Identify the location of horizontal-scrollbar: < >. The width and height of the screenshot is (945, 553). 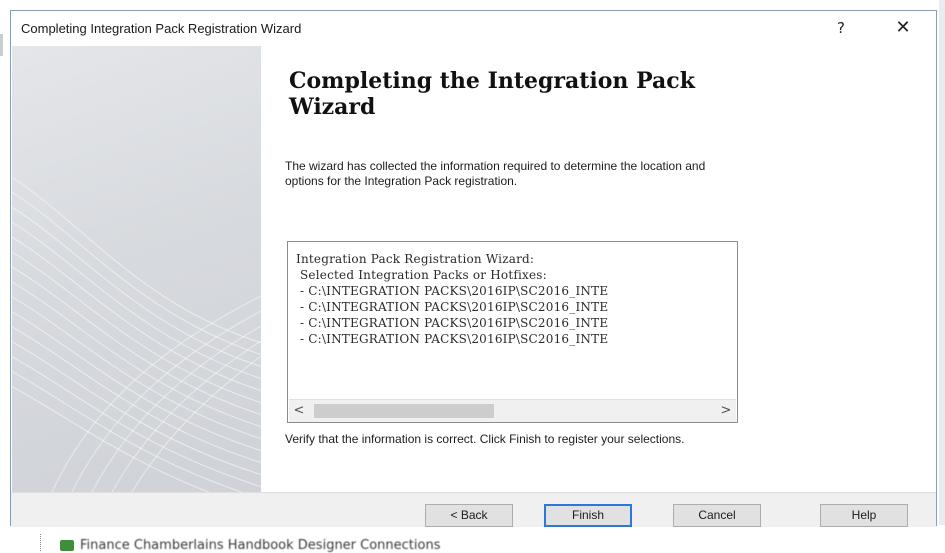
(512, 410).